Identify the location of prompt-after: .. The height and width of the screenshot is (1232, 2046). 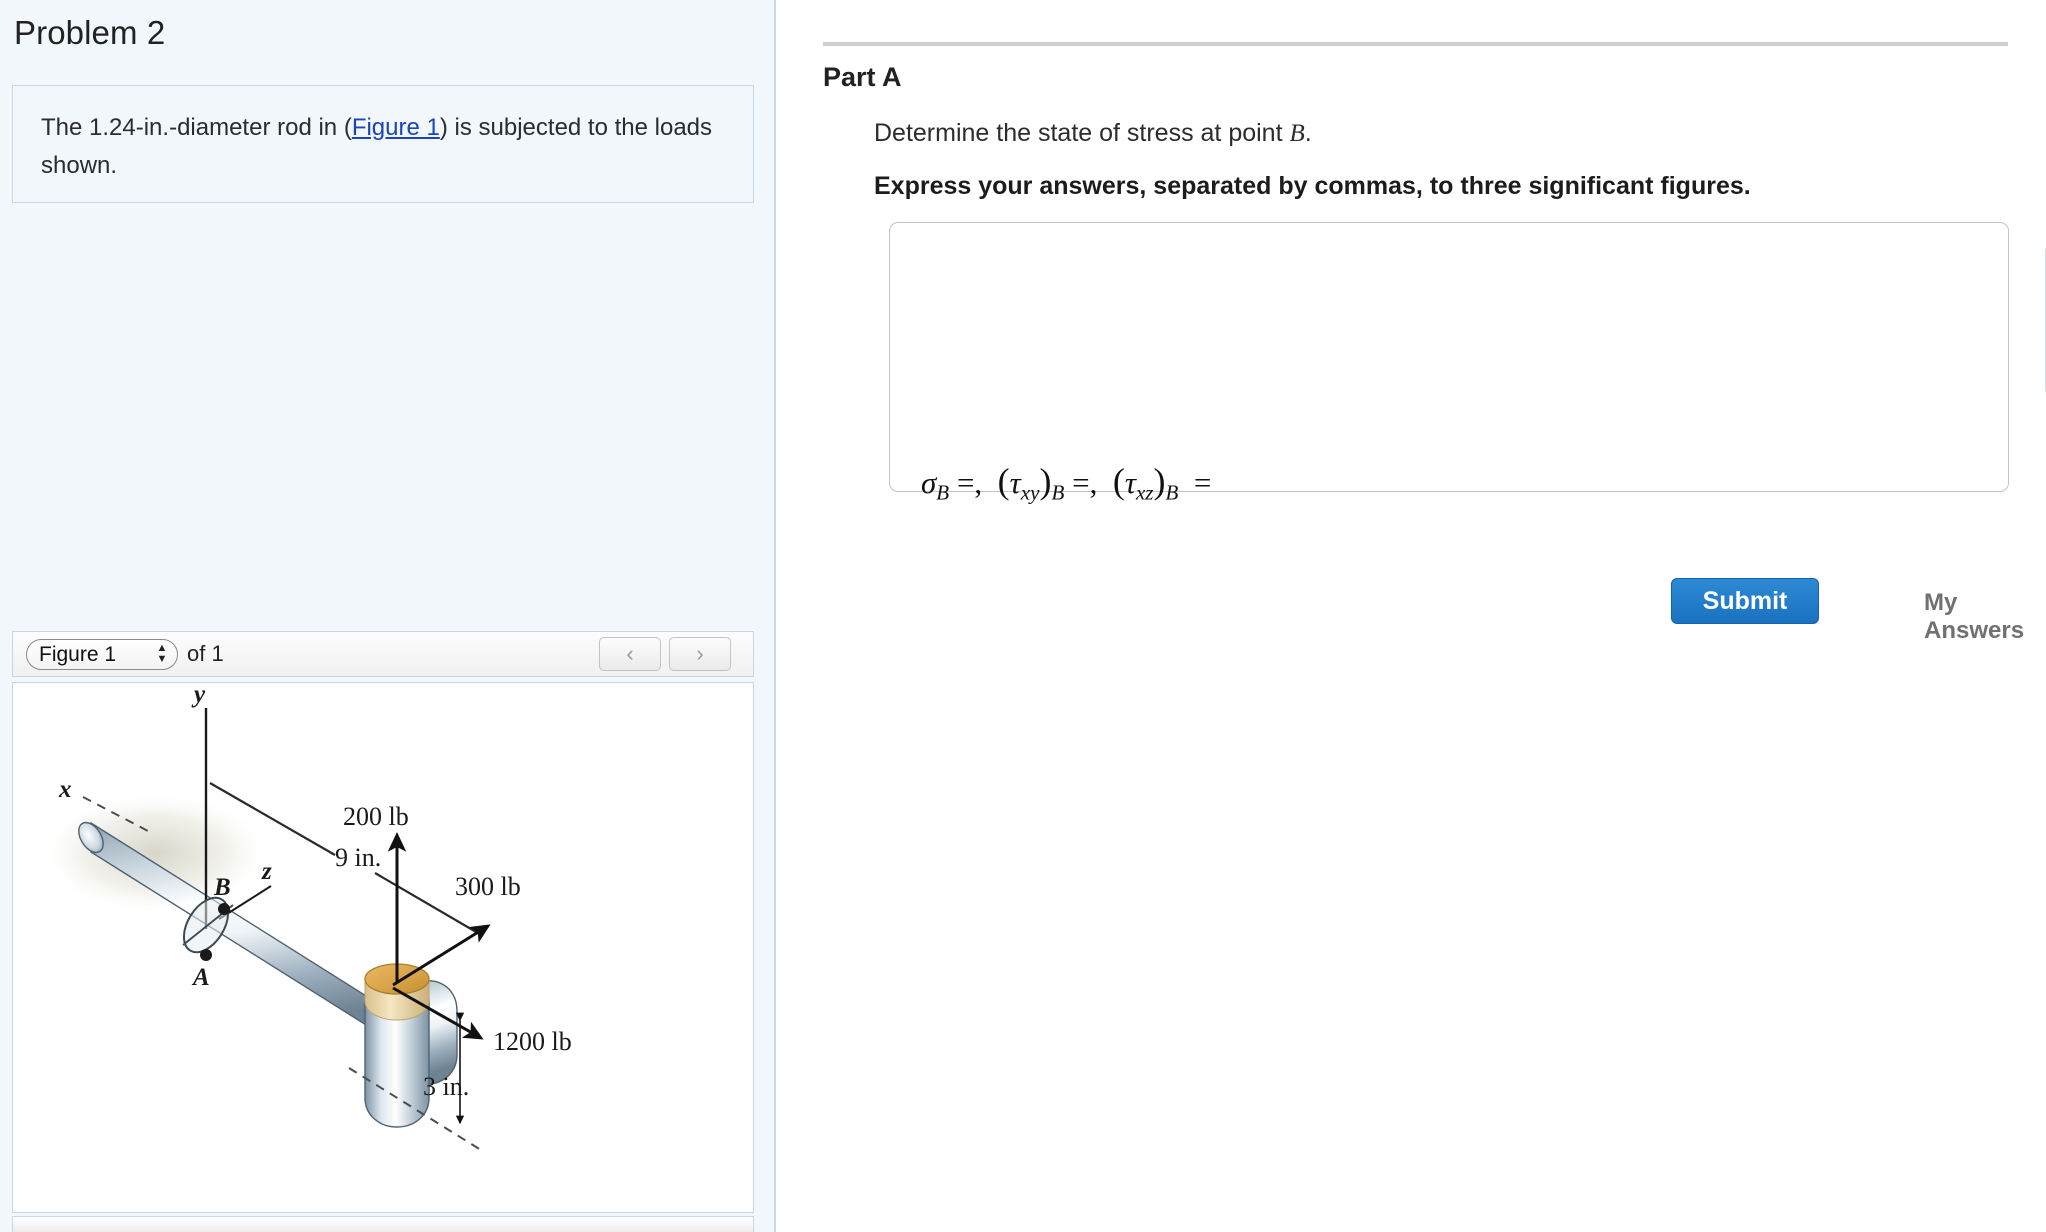
(1308, 133).